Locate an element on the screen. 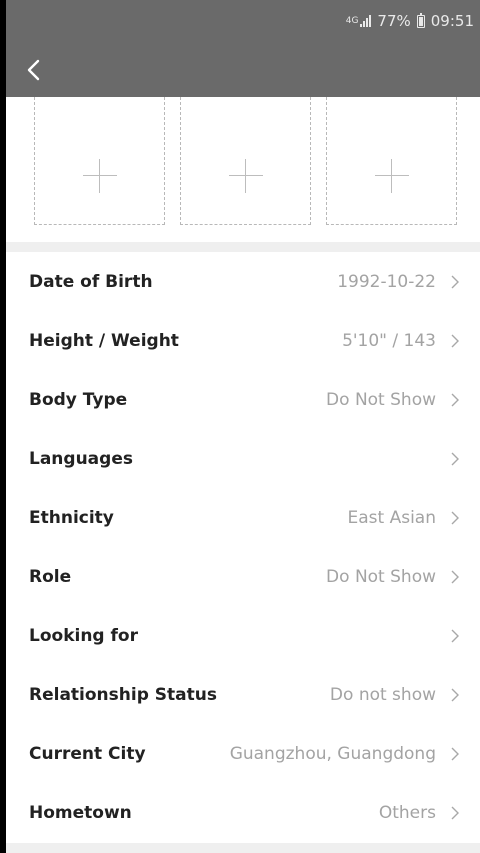 The image size is (480, 853). network-indicator: 4G is located at coordinates (359, 21).